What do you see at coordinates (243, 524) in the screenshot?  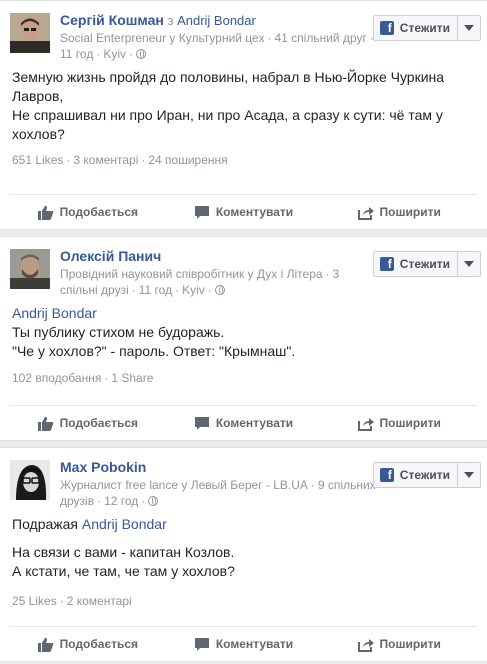 I see `reference-line: Подражая Andrij Bondar` at bounding box center [243, 524].